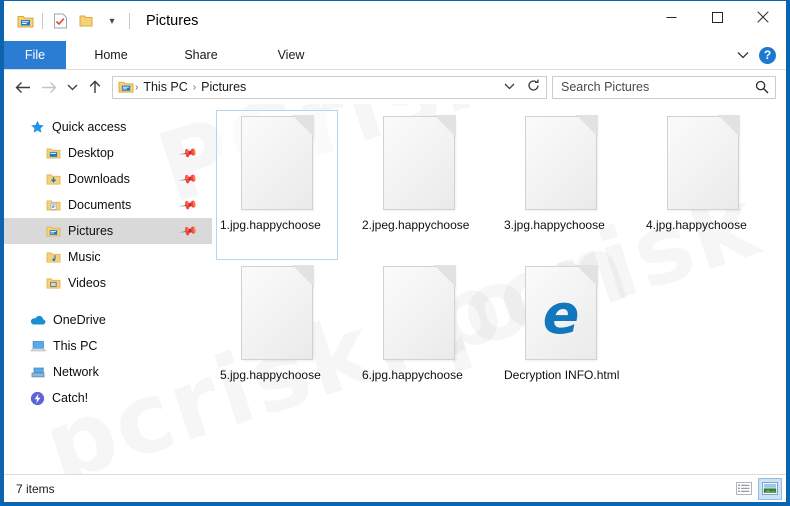 This screenshot has height=506, width=790. Describe the element at coordinates (25, 21) in the screenshot. I see `explorer-icon` at that location.